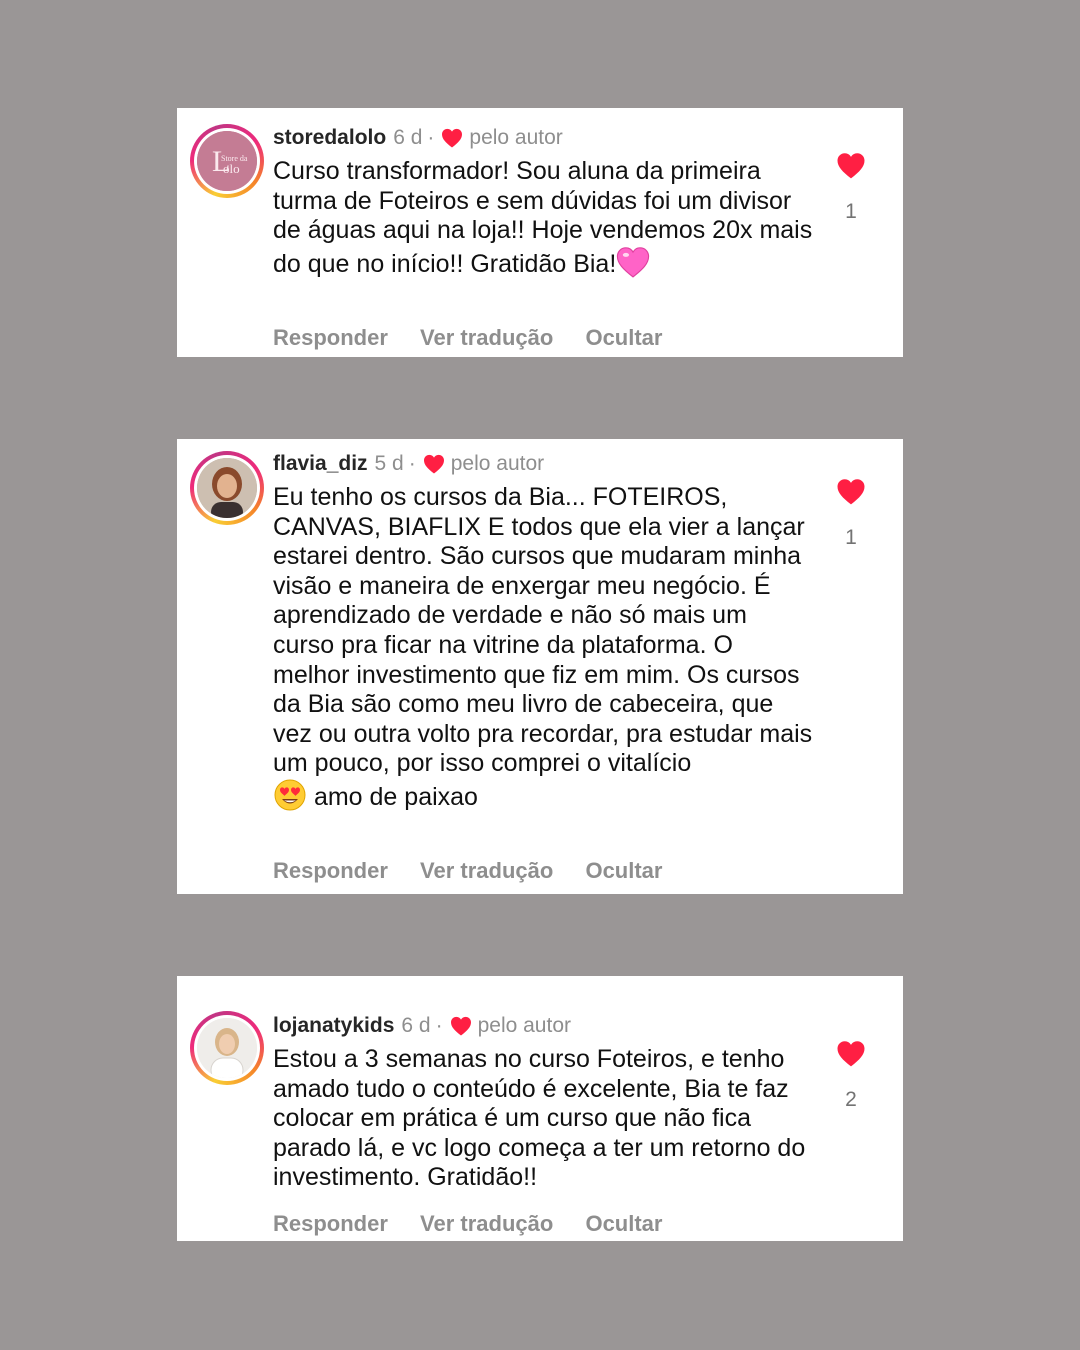 This screenshot has height=1350, width=1080. Describe the element at coordinates (231, 168) in the screenshot. I see `svg-text: olo` at that location.